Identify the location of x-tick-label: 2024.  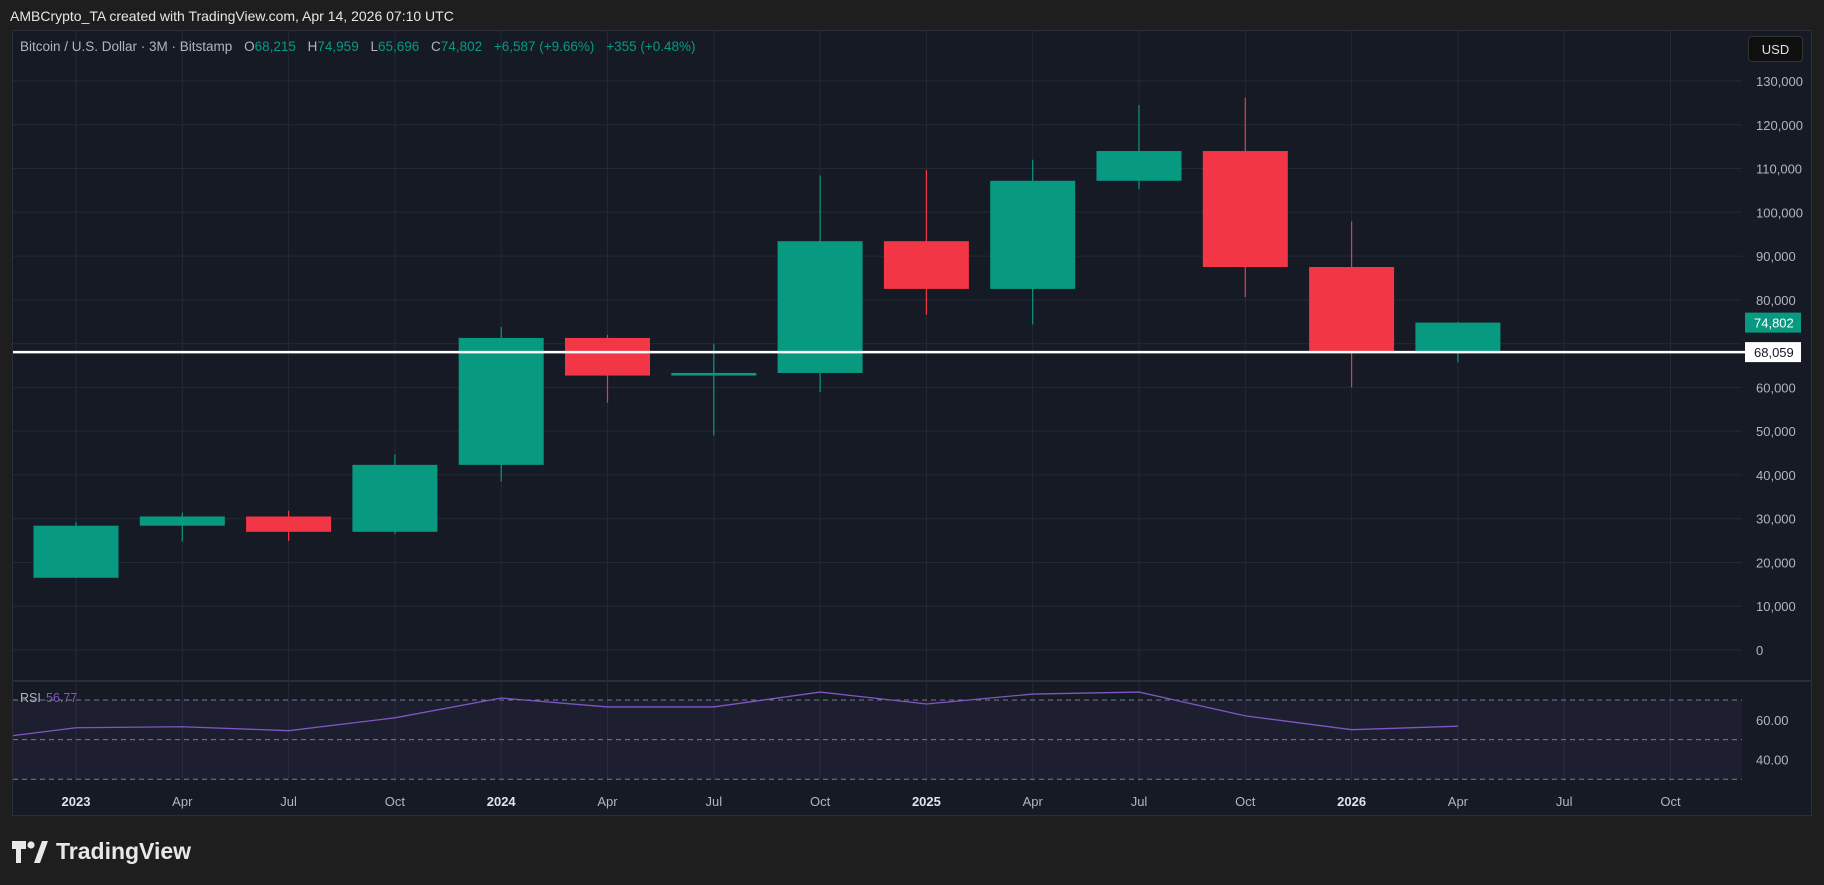
(502, 801).